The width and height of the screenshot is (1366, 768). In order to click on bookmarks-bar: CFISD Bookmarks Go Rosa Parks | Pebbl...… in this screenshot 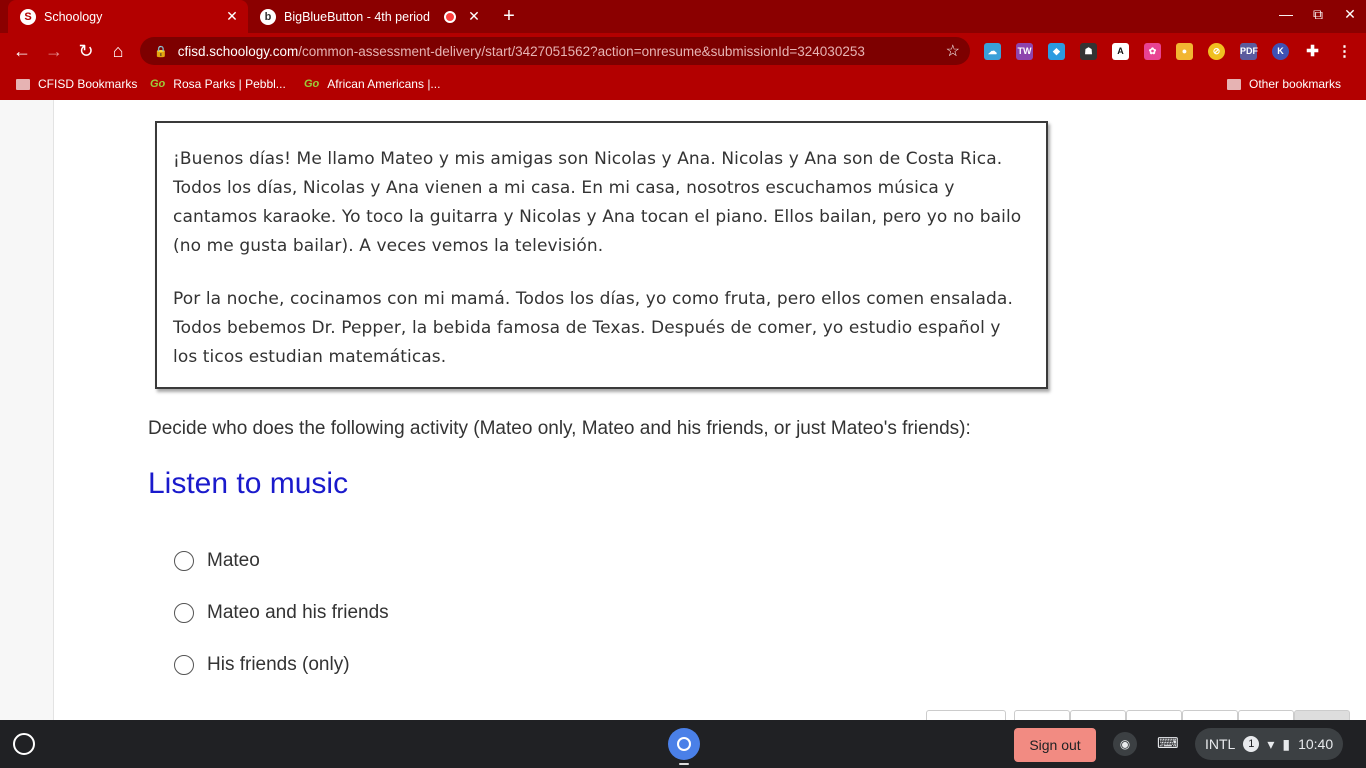, I will do `click(683, 84)`.